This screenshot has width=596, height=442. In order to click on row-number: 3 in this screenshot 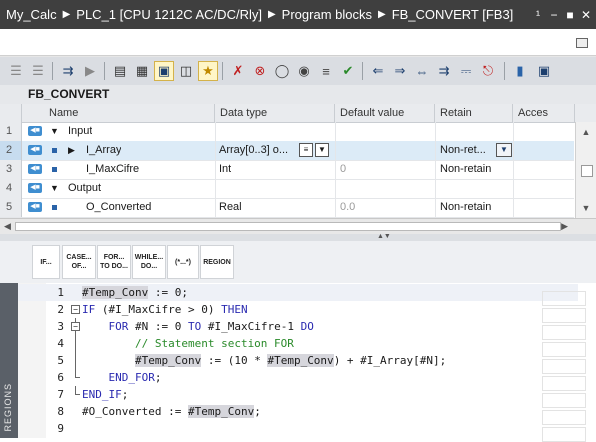, I will do `click(11, 169)`.